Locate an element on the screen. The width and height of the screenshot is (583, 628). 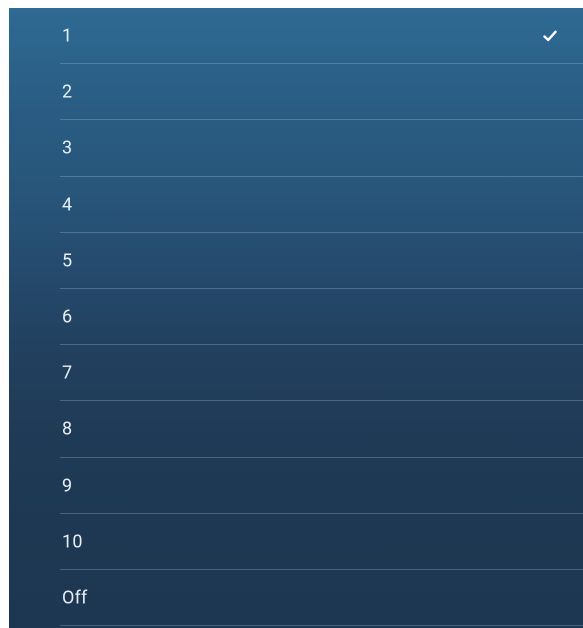
option-label: 4 is located at coordinates (67, 205).